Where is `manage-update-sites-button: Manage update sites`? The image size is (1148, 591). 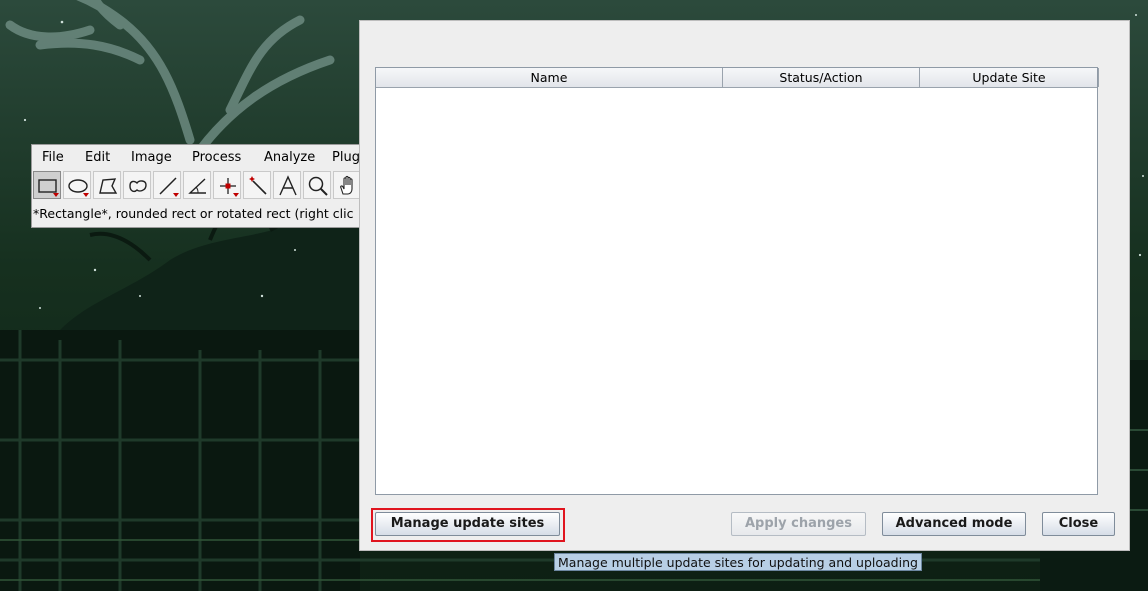 manage-update-sites-button: Manage update sites is located at coordinates (467, 524).